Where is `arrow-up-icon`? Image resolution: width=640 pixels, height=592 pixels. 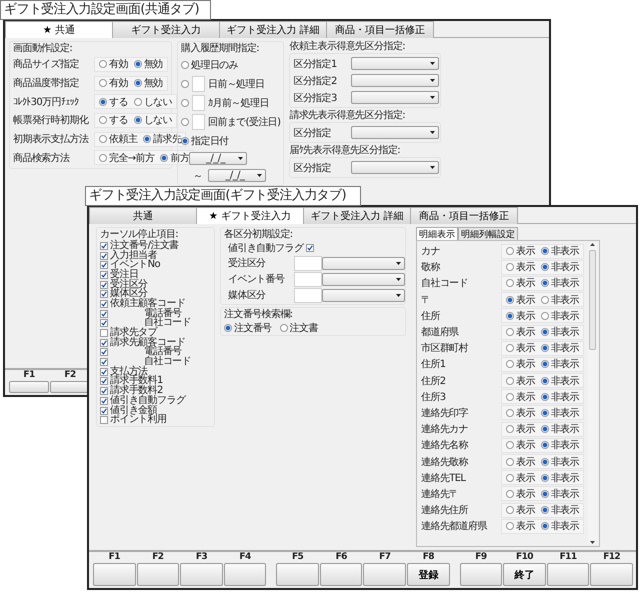 arrow-up-icon is located at coordinates (592, 244).